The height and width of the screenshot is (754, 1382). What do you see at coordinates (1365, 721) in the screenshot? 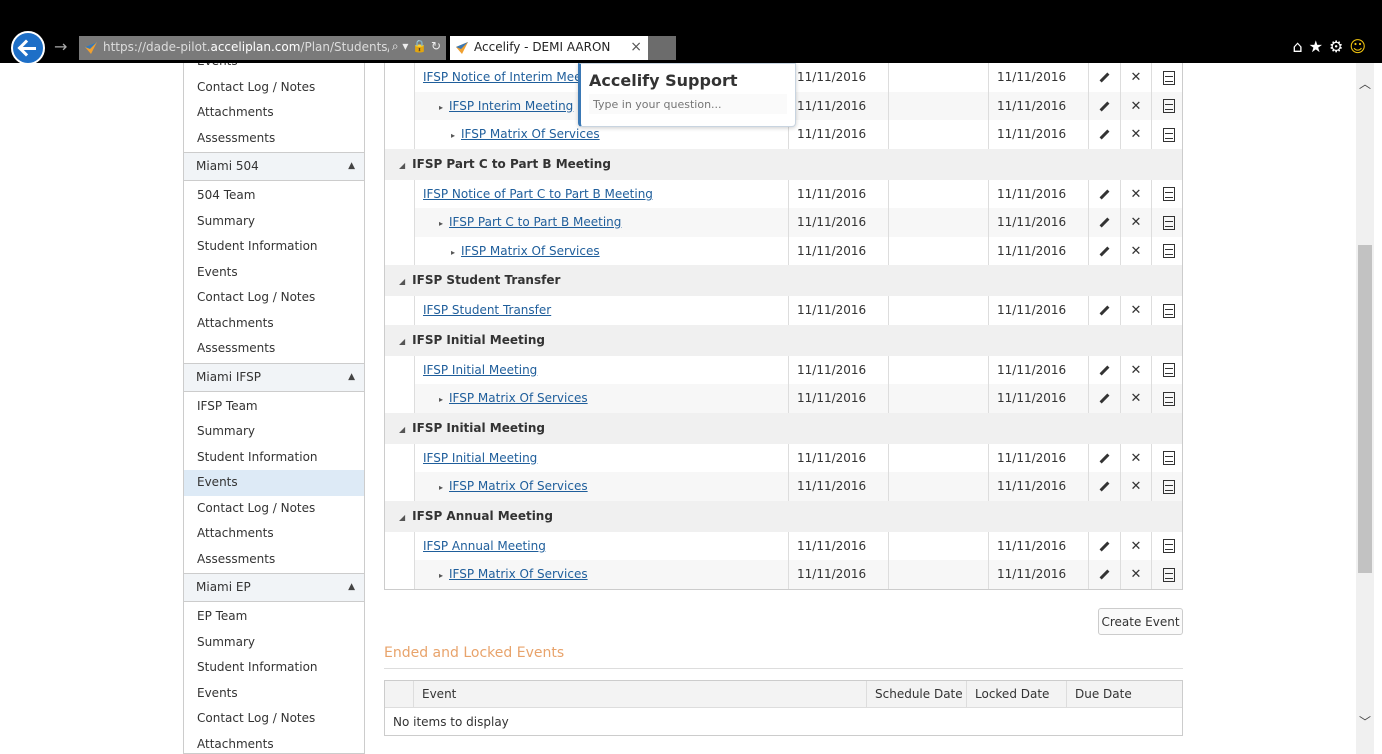
I see `scroll-down-icon: ﹀` at bounding box center [1365, 721].